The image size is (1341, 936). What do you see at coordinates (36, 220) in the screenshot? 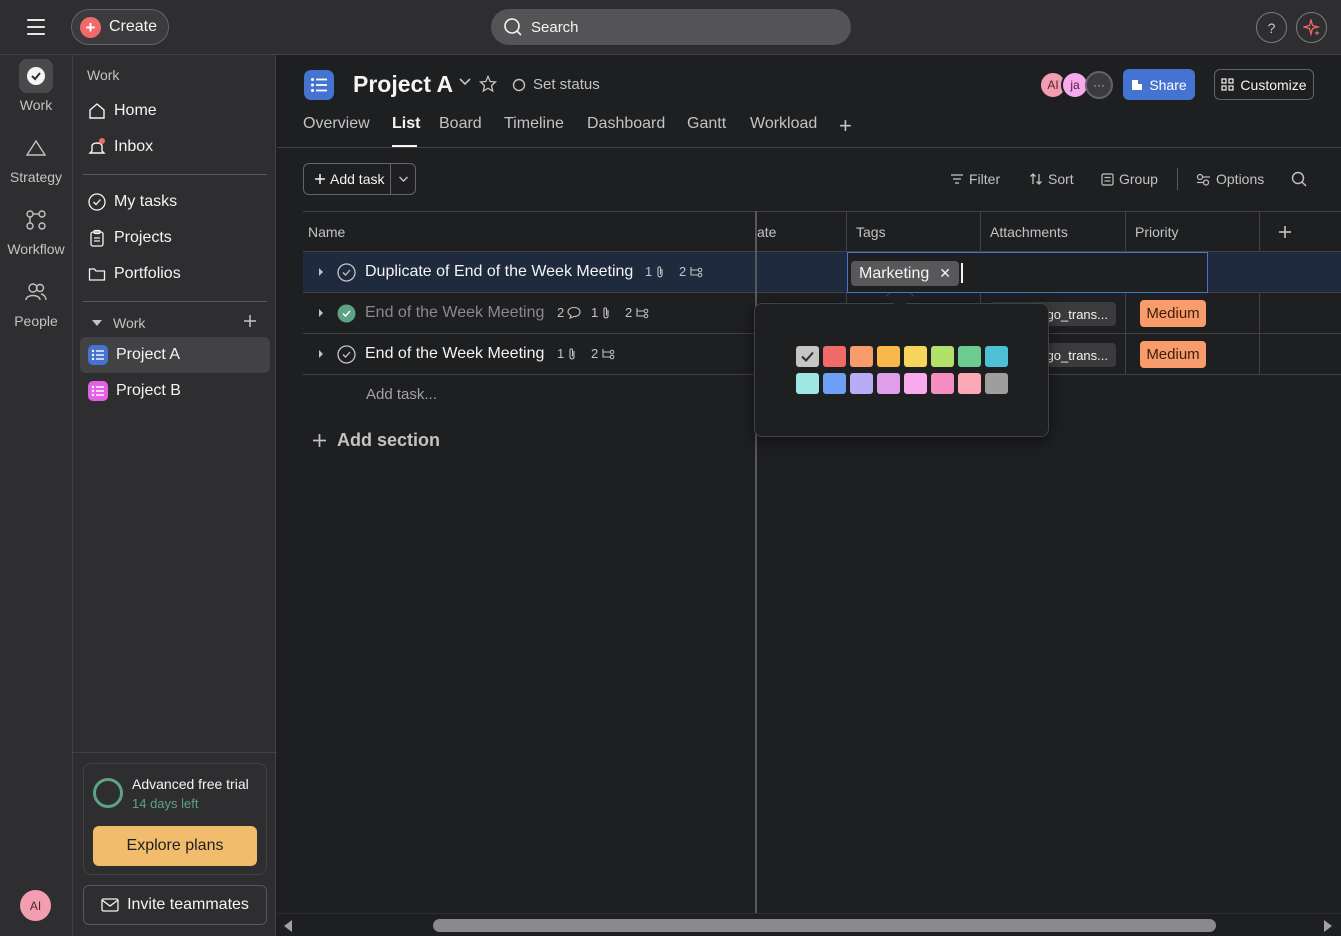
I see `workflow-icon` at bounding box center [36, 220].